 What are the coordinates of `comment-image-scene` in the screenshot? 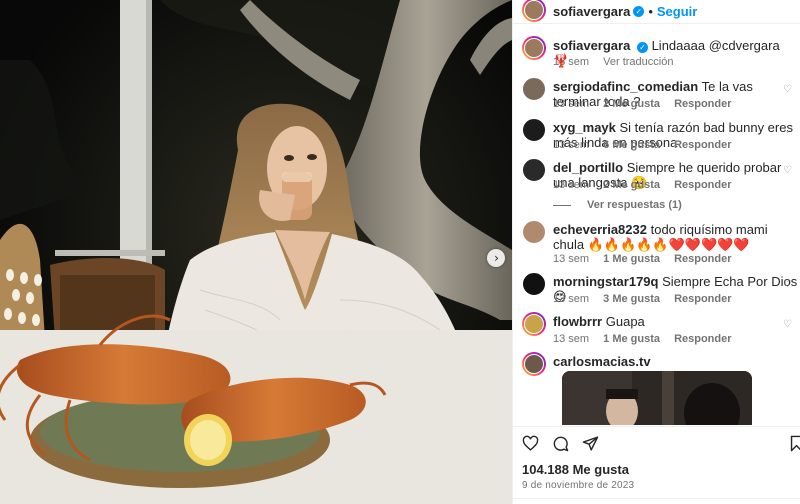 It's located at (657, 398).